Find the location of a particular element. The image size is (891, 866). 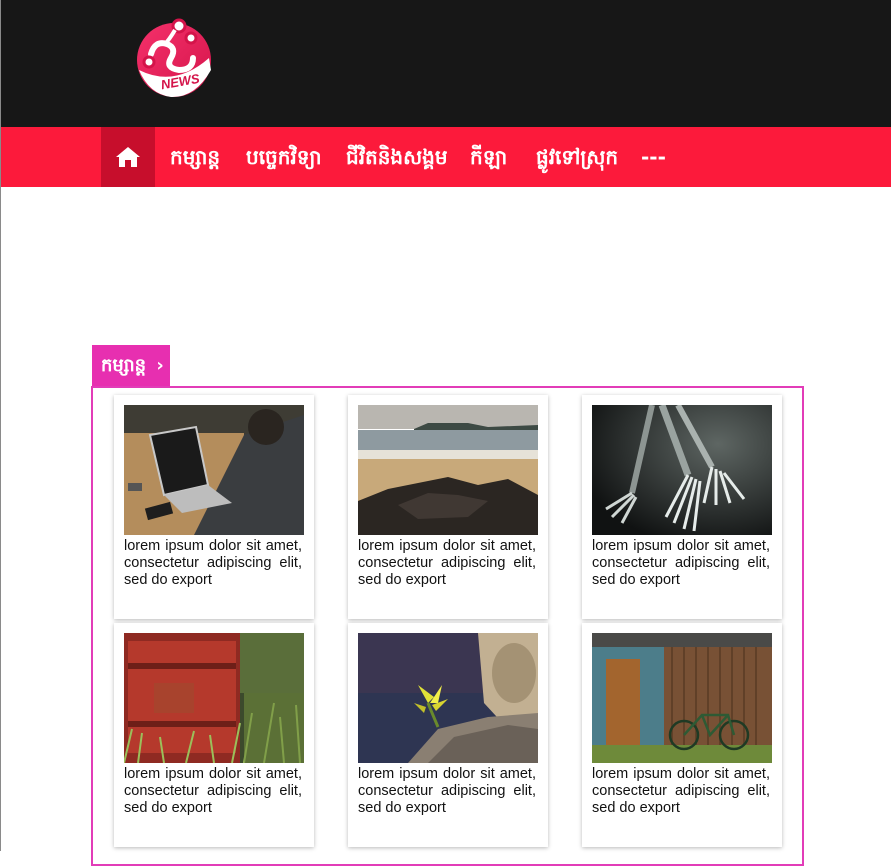

laptop-photo-icon is located at coordinates (214, 470).